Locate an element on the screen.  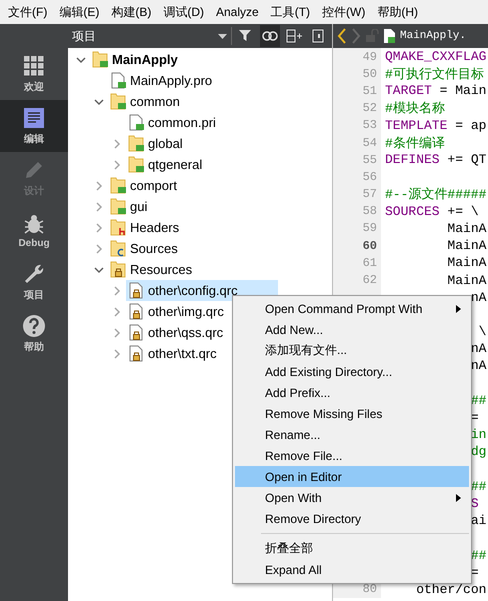
tree-item: common is located at coordinates (164, 101).